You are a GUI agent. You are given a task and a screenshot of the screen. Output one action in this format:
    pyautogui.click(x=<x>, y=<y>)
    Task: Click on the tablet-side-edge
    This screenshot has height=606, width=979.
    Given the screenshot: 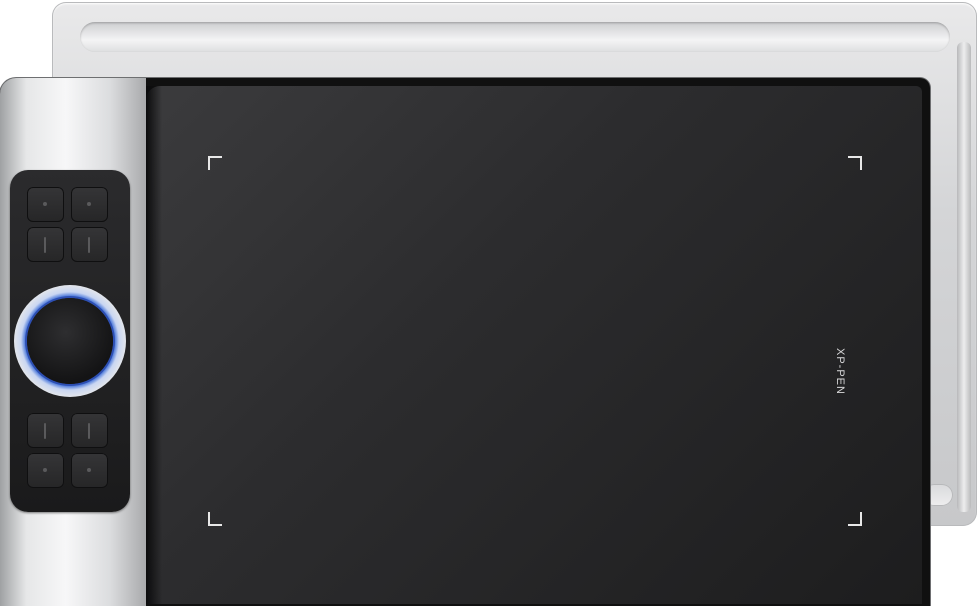 What is the action you would take?
    pyautogui.click(x=964, y=277)
    